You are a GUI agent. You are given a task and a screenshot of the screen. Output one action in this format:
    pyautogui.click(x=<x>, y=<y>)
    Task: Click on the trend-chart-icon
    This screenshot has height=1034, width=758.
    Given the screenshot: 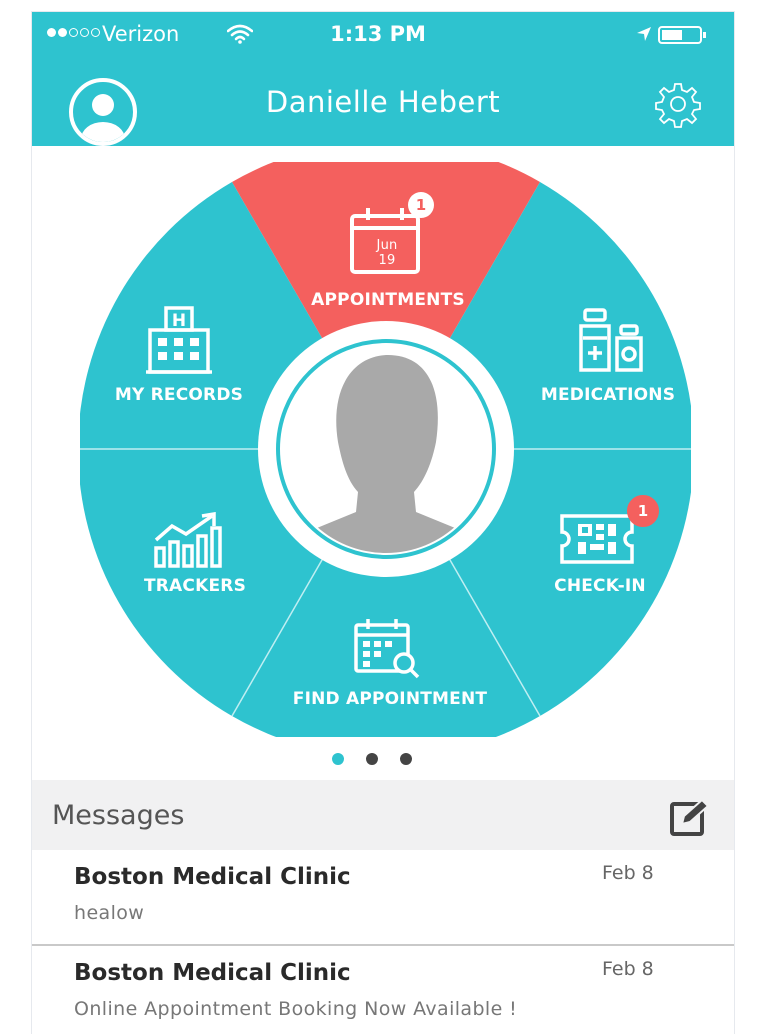 What is the action you would take?
    pyautogui.click(x=188, y=540)
    